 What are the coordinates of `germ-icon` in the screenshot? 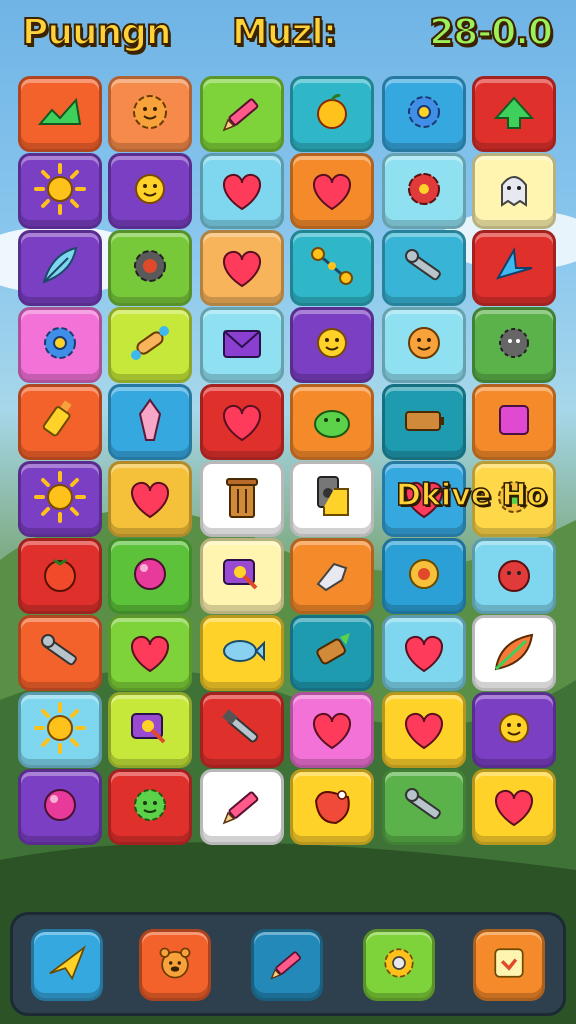 It's located at (150, 807).